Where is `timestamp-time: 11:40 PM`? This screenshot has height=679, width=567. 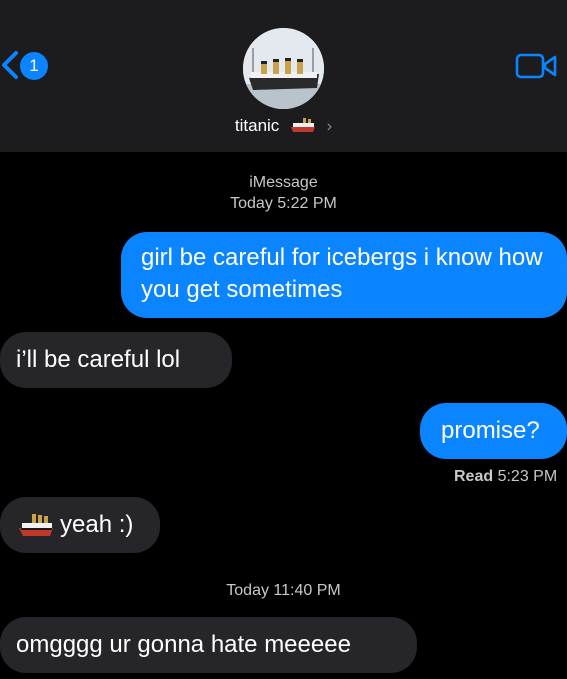
timestamp-time: 11:40 PM is located at coordinates (307, 590).